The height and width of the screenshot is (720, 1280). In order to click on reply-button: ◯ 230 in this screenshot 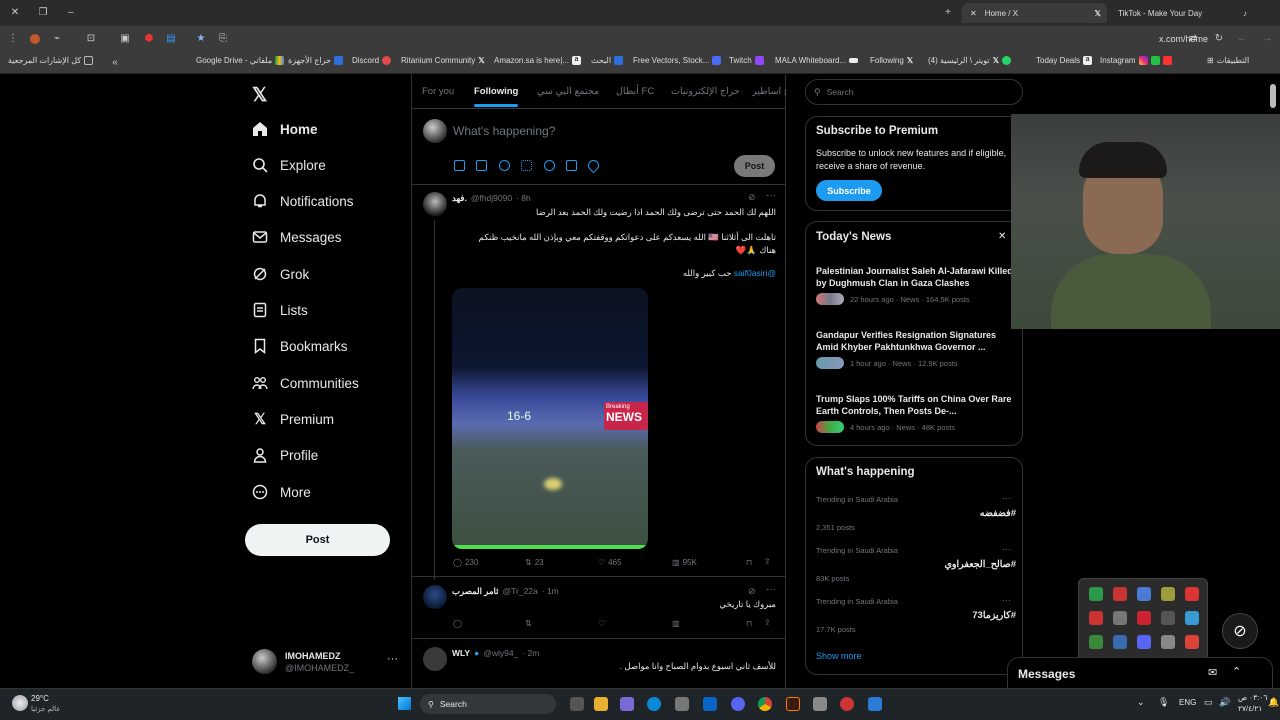, I will do `click(465, 562)`.